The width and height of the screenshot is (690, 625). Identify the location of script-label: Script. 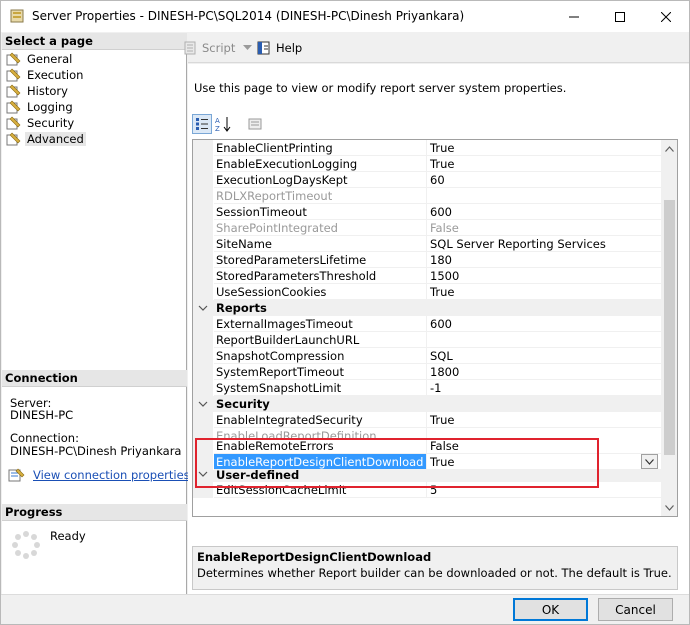
(219, 48).